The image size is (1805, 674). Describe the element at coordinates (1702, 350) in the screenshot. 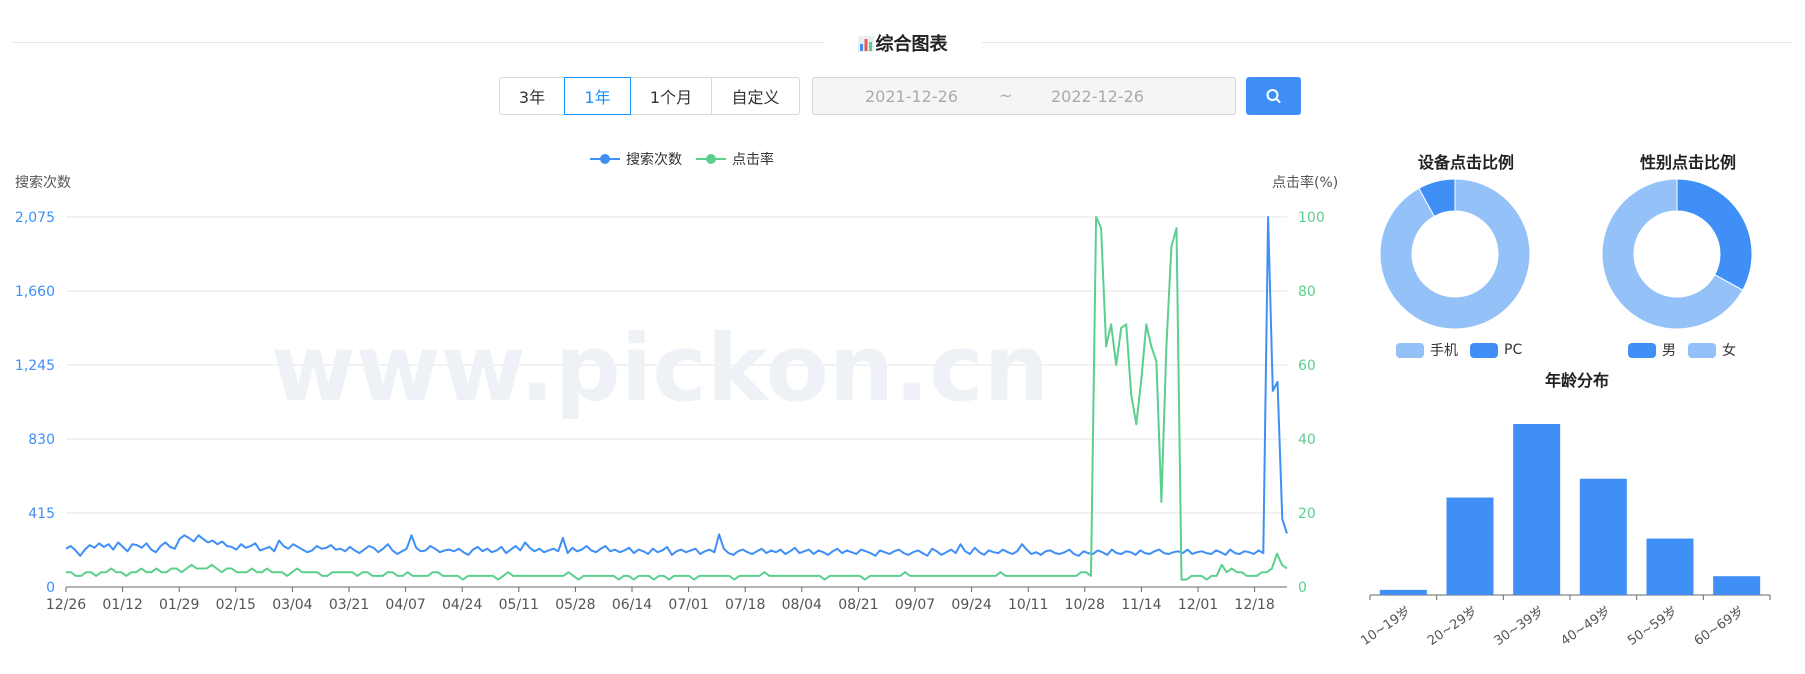

I see `legend-swatch-female` at that location.